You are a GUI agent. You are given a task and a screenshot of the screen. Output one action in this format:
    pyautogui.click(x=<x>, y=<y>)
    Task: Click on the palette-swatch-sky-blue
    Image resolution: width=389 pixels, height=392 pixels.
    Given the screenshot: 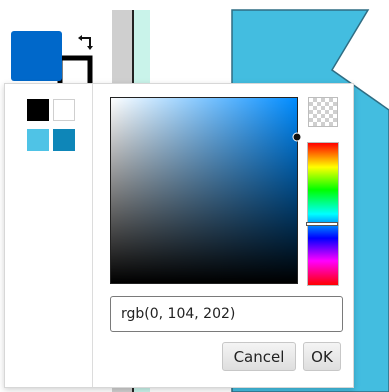 What is the action you would take?
    pyautogui.click(x=38, y=140)
    